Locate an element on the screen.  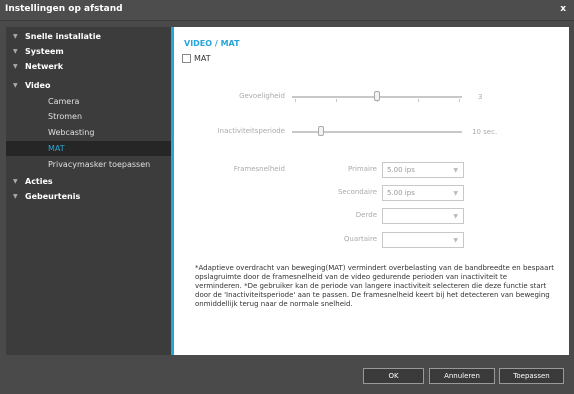
sidebar-item-label: Netwerk is located at coordinates (44, 66).